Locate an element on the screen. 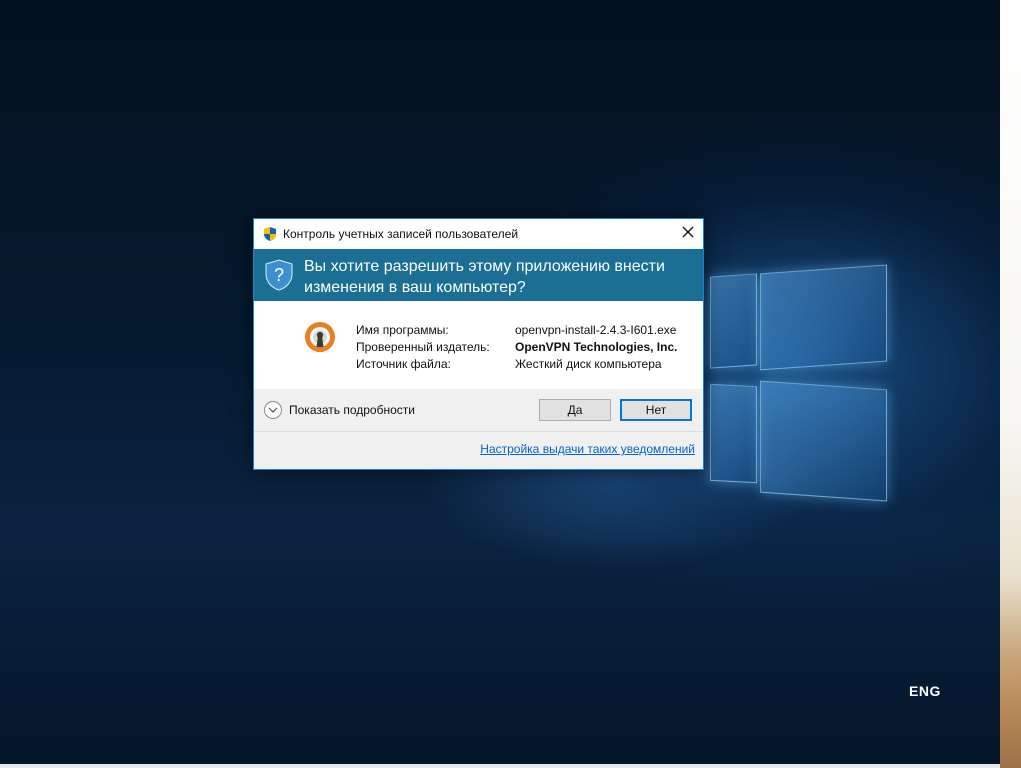  show-details-label: Показать подробности is located at coordinates (352, 410).